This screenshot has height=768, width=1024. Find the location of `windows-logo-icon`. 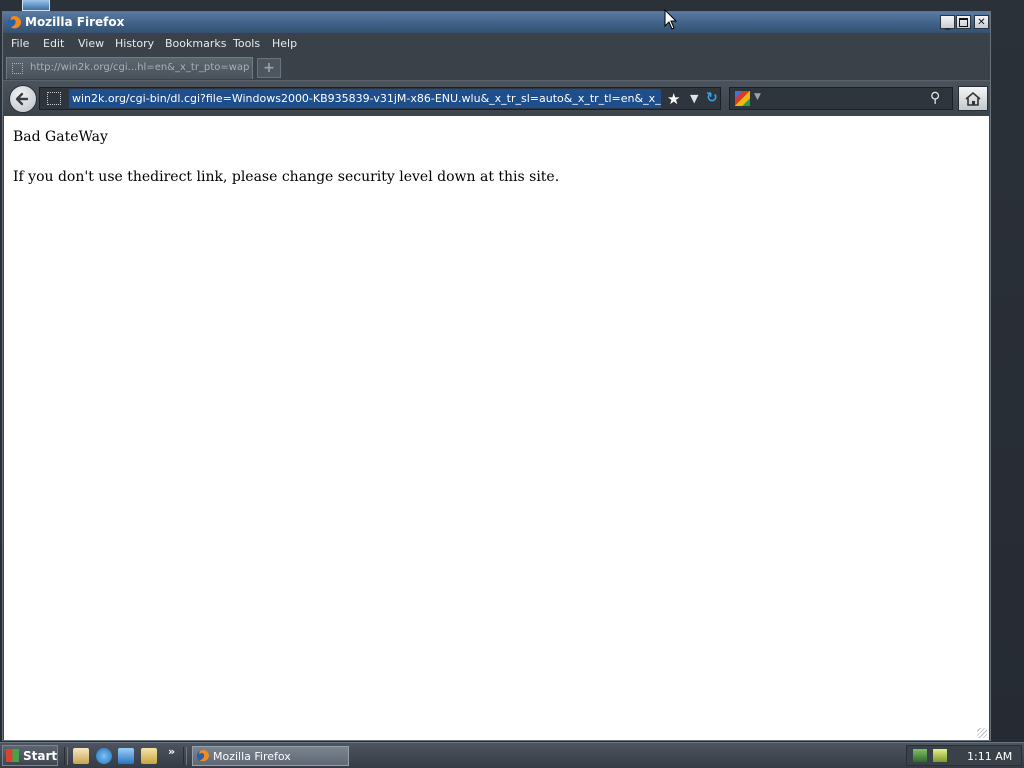

windows-logo-icon is located at coordinates (12, 755).